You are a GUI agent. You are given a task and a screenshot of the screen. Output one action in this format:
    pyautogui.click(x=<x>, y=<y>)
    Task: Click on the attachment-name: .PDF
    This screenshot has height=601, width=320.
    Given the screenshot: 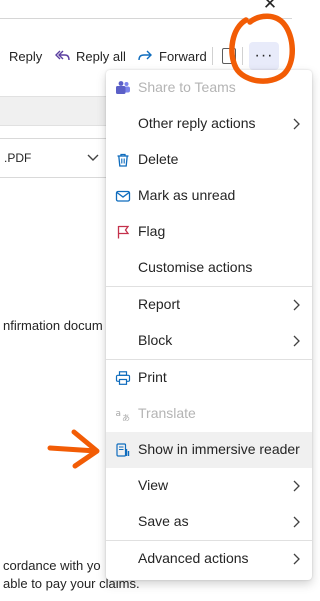 What is the action you would take?
    pyautogui.click(x=18, y=158)
    